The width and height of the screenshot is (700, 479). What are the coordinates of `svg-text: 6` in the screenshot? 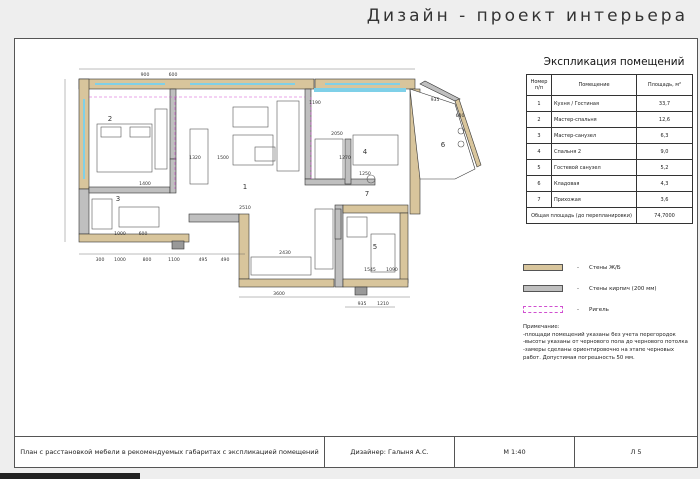 It's located at (443, 145).